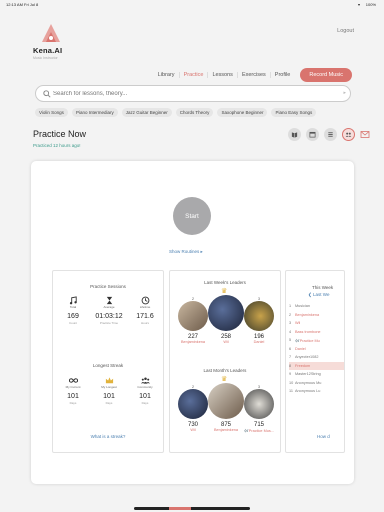 The width and height of the screenshot is (384, 512). I want to click on streak-community: Community 101 Days, so click(145, 390).